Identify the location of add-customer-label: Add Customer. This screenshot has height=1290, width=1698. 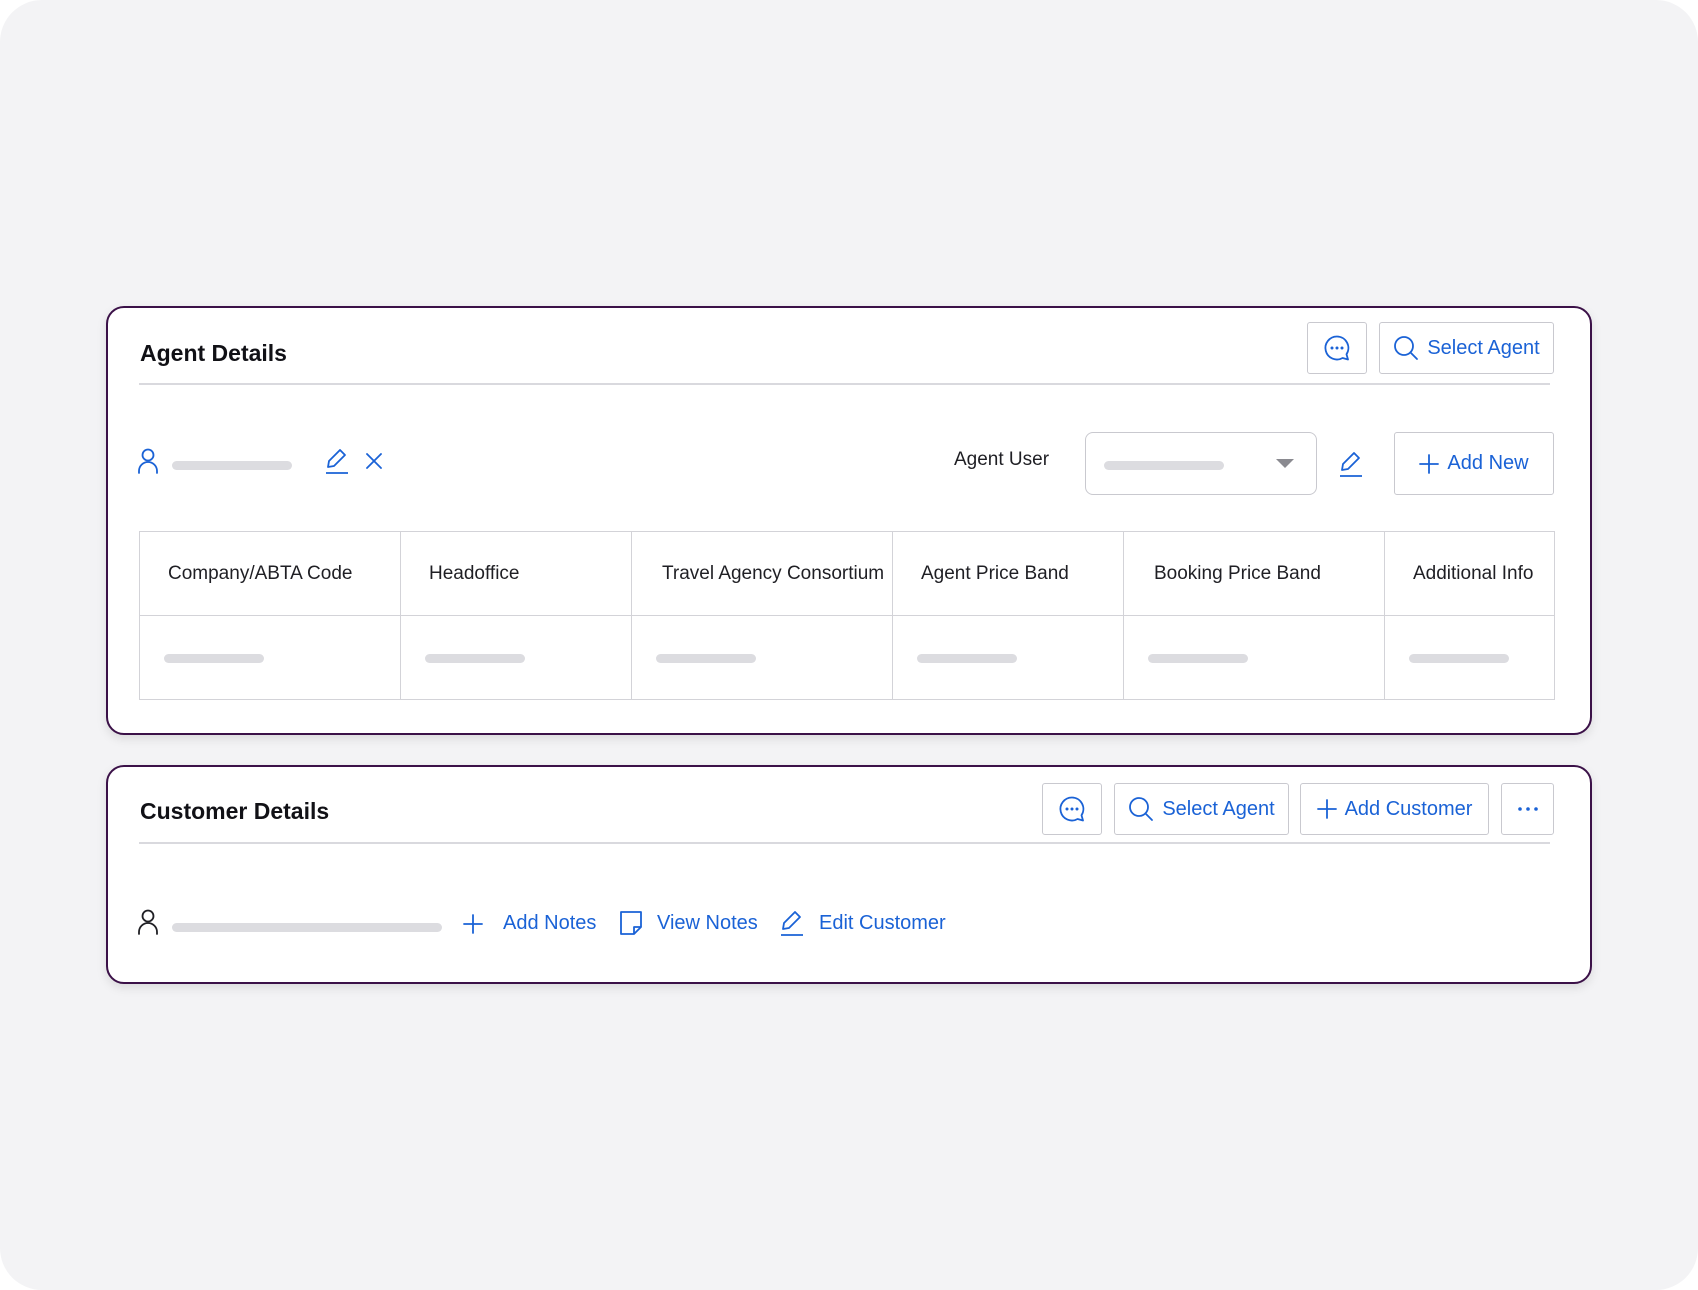
(1408, 808).